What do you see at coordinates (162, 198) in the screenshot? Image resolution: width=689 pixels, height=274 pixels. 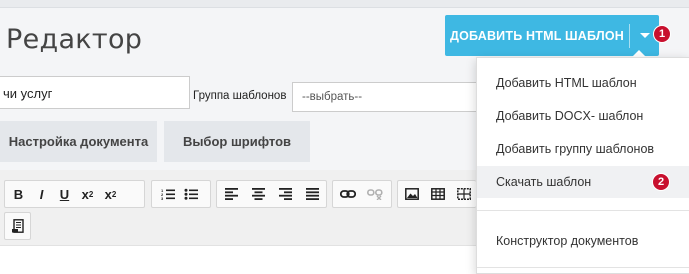 I see `svg-text: 3` at bounding box center [162, 198].